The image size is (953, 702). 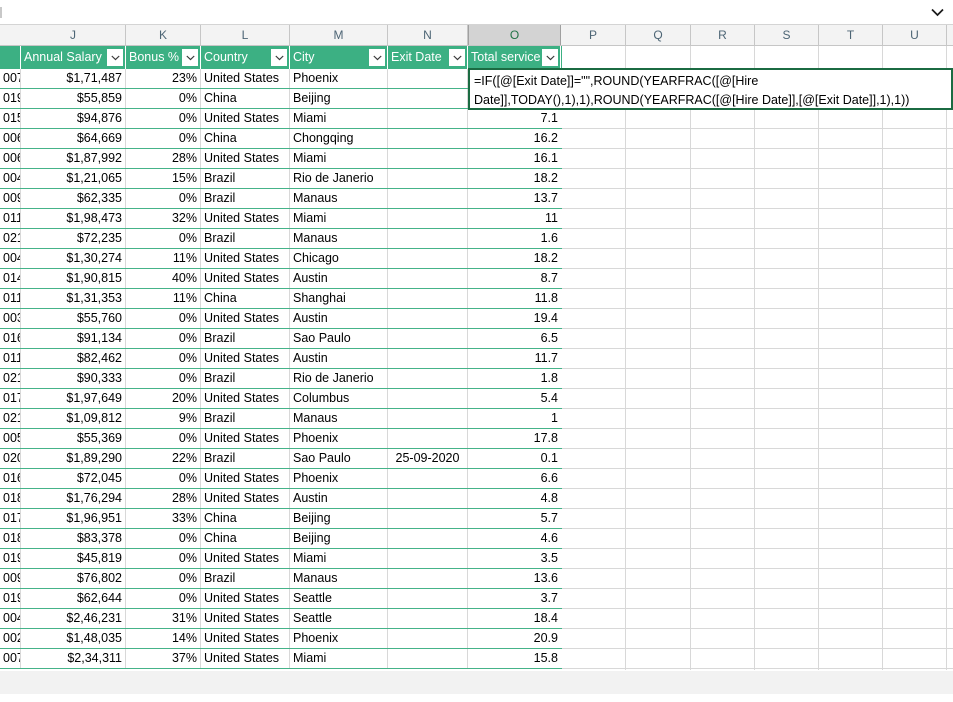 I want to click on cell-bonus-pct: 40%, so click(x=163, y=278).